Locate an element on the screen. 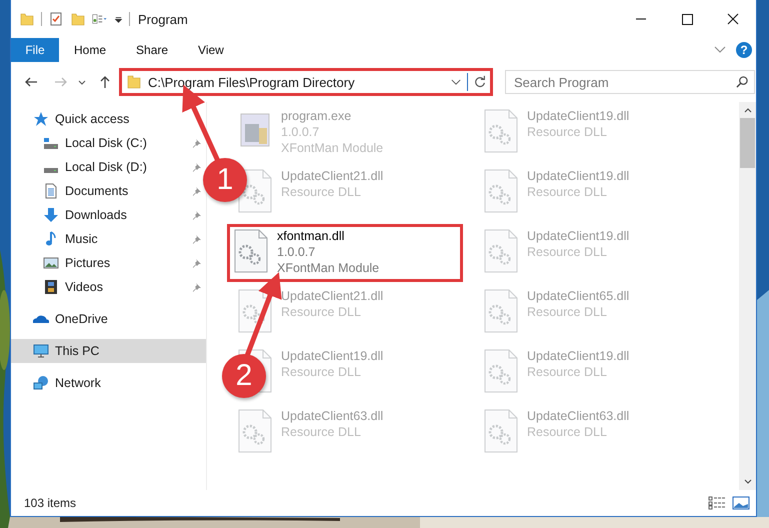 This screenshot has width=769, height=528. scroll-down-icon is located at coordinates (747, 482).